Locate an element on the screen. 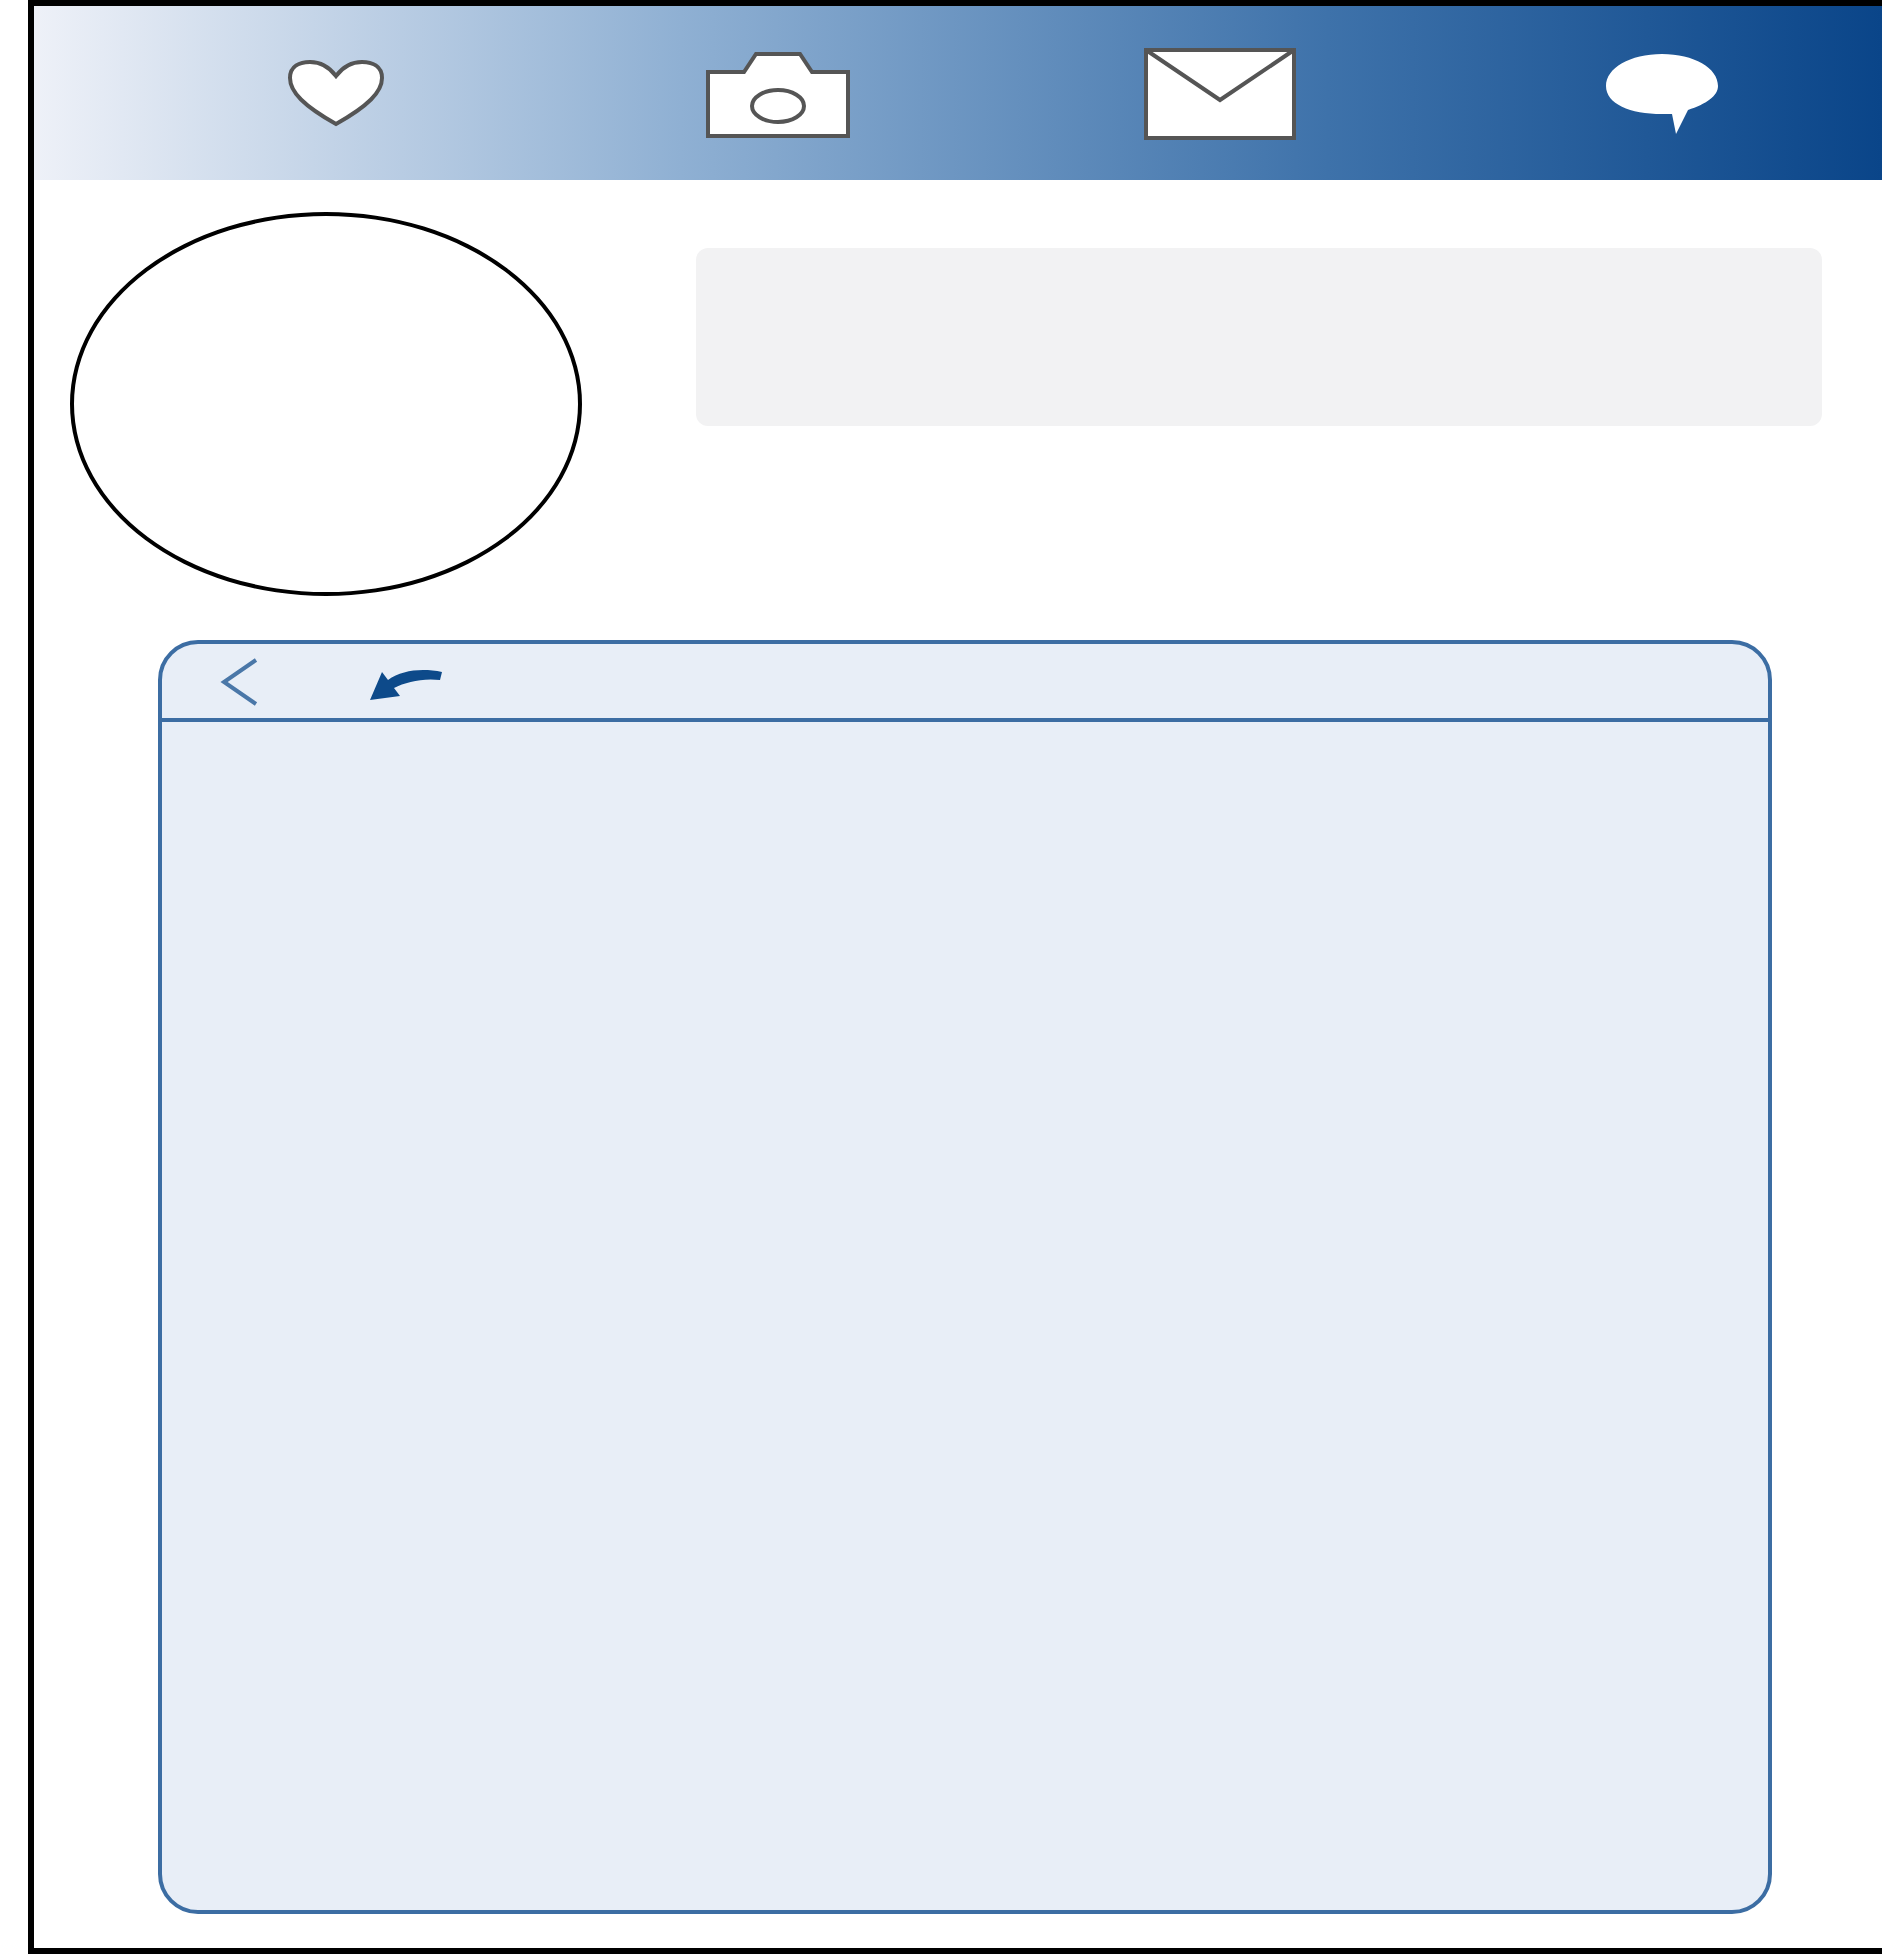  back-chevron-icon is located at coordinates (240, 681).